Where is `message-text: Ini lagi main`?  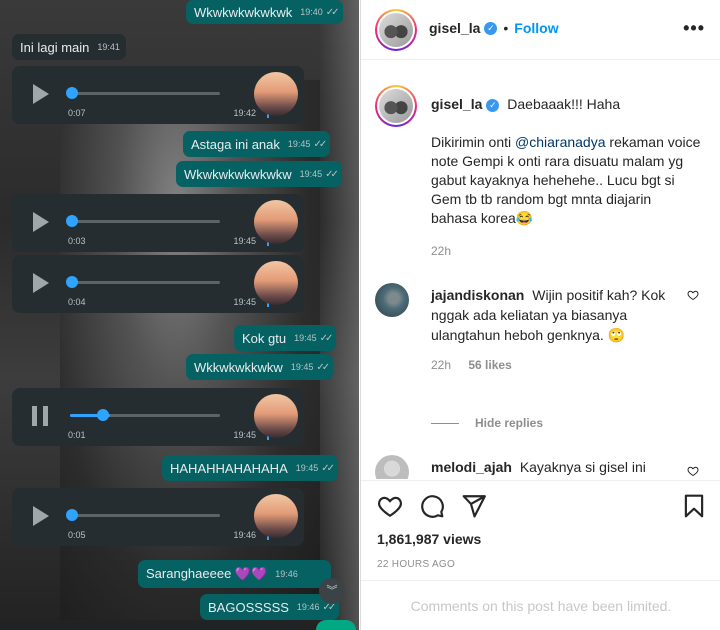
message-text: Ini lagi main is located at coordinates (55, 47).